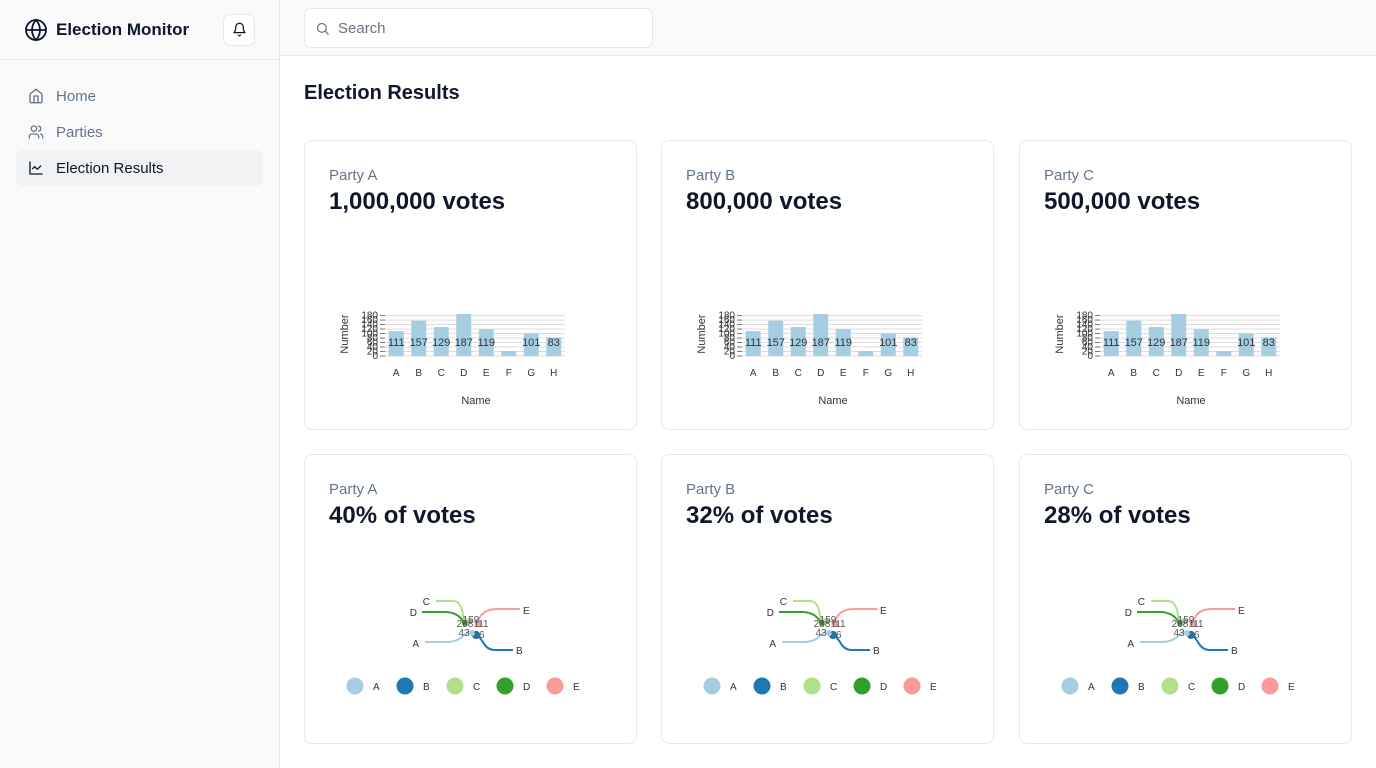  I want to click on search-input, so click(488, 28).